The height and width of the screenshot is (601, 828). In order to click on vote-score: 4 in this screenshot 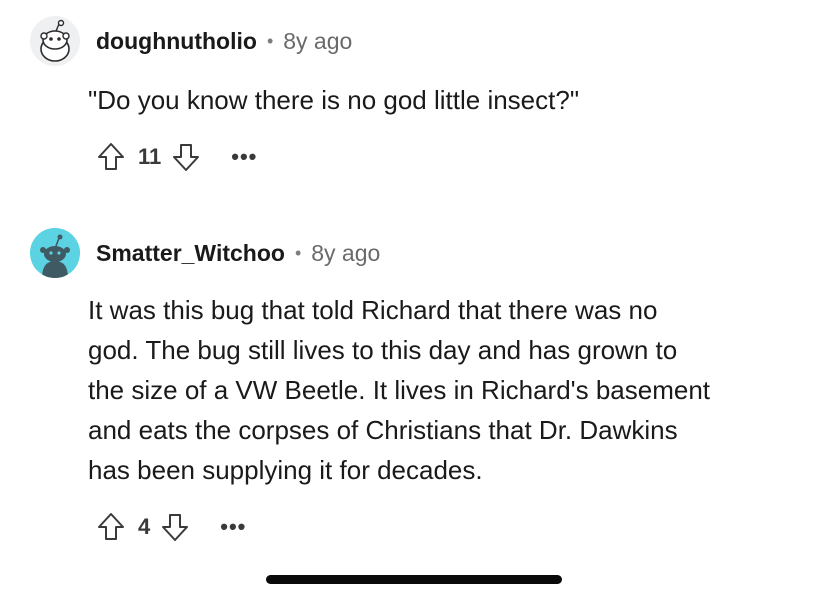, I will do `click(144, 526)`.